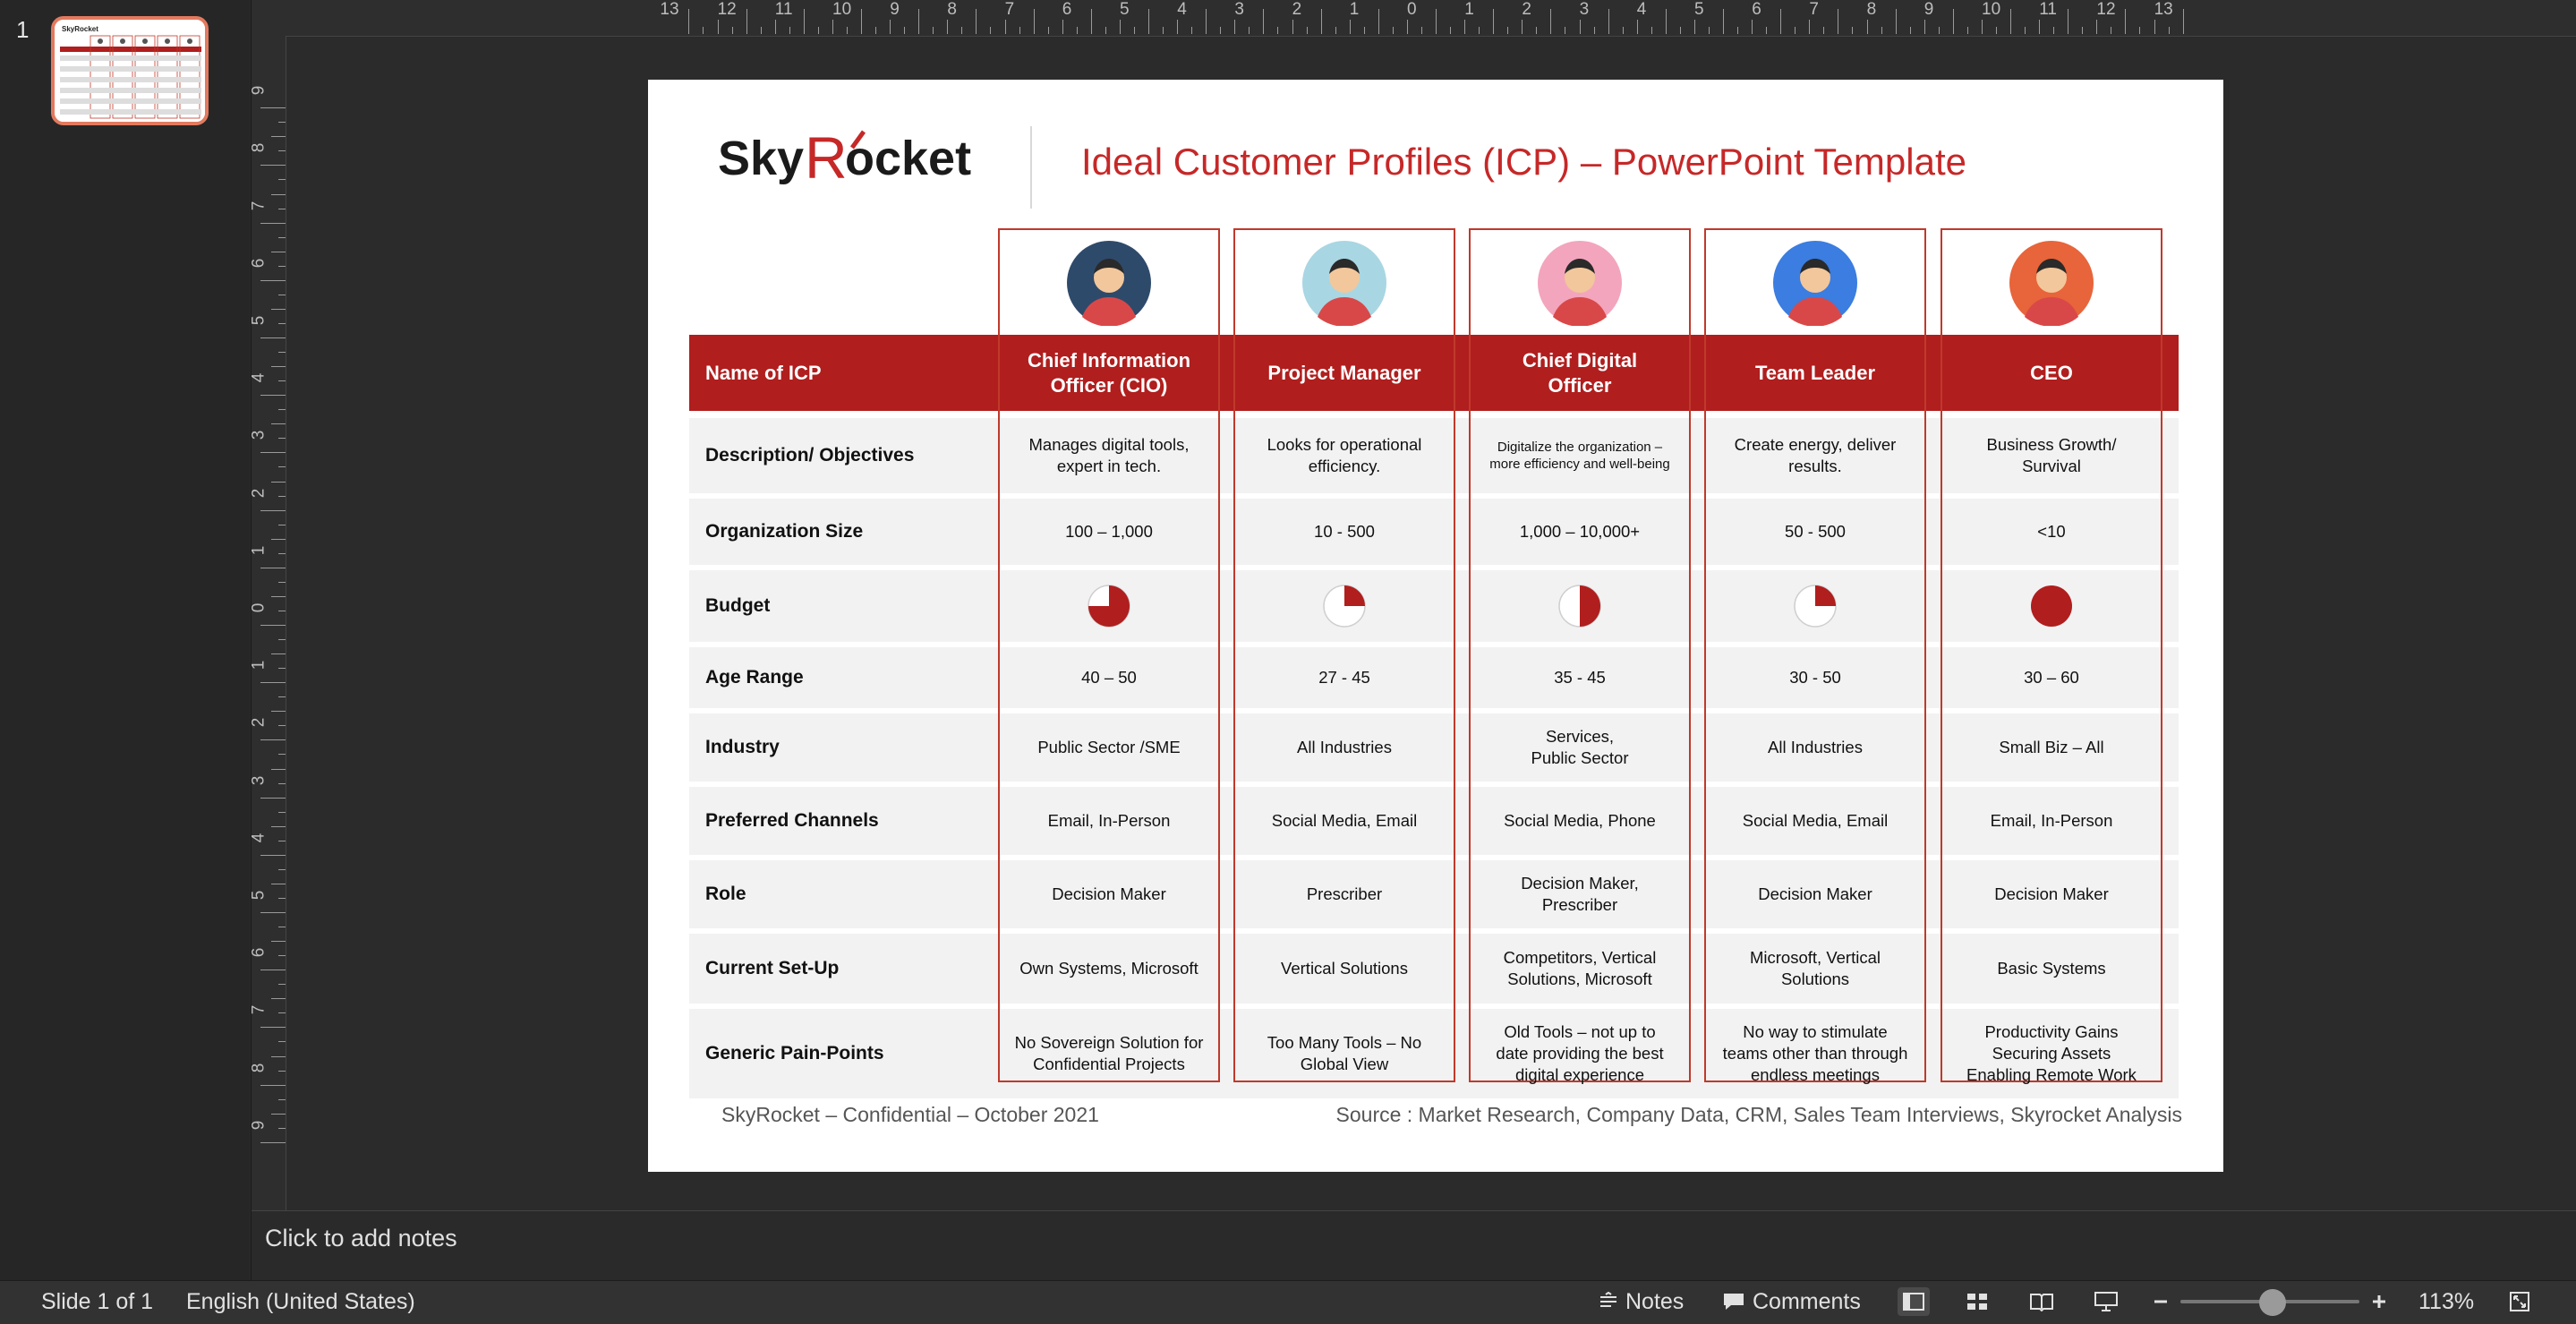  What do you see at coordinates (1414, 19) in the screenshot?
I see `horizontal-ruler: 13 12 11 10 9 8 7 6 5 4 3 2 1 0 1 2 3 4 5 6 7 8 9 10 11 12 13` at bounding box center [1414, 19].